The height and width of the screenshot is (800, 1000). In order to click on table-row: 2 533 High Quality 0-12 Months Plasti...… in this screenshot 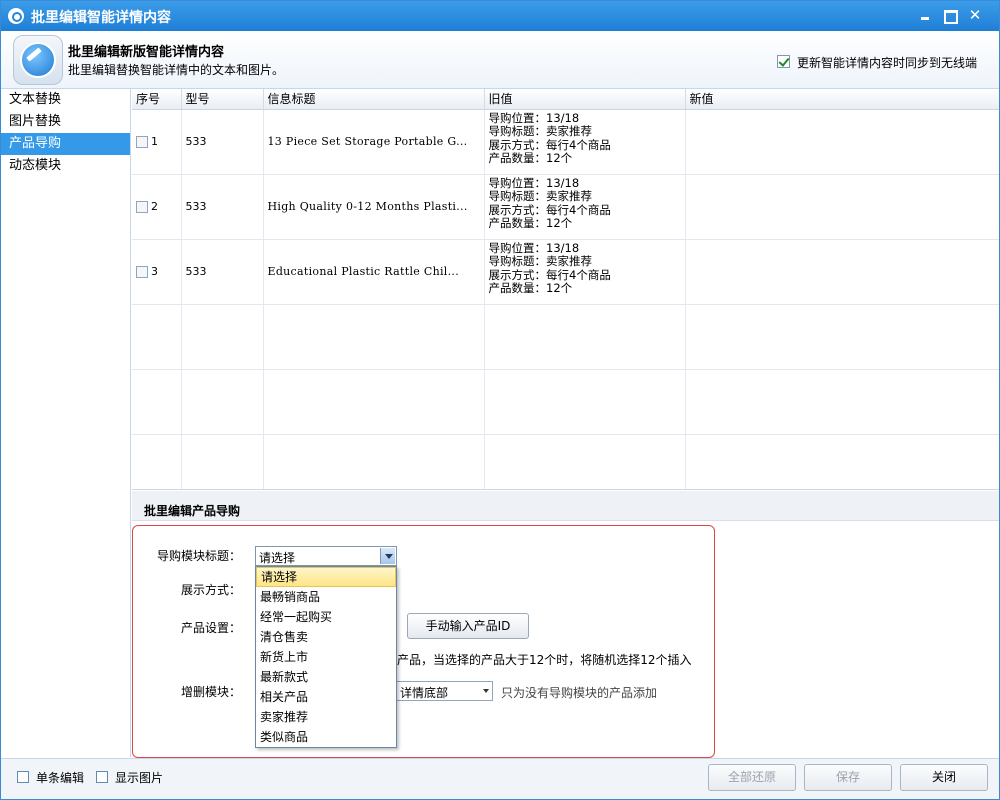, I will do `click(565, 207)`.